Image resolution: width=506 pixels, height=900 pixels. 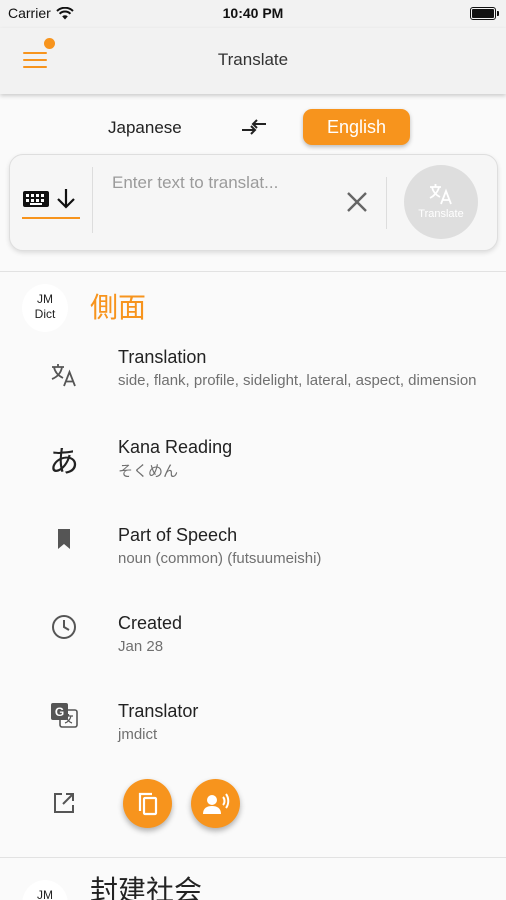 I want to click on clock-time: 10:40 PM, so click(x=253, y=13).